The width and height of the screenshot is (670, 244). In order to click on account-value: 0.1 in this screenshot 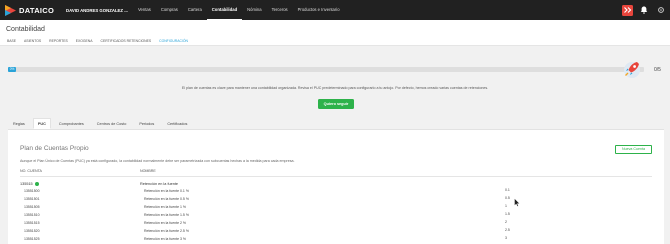, I will do `click(507, 190)`.